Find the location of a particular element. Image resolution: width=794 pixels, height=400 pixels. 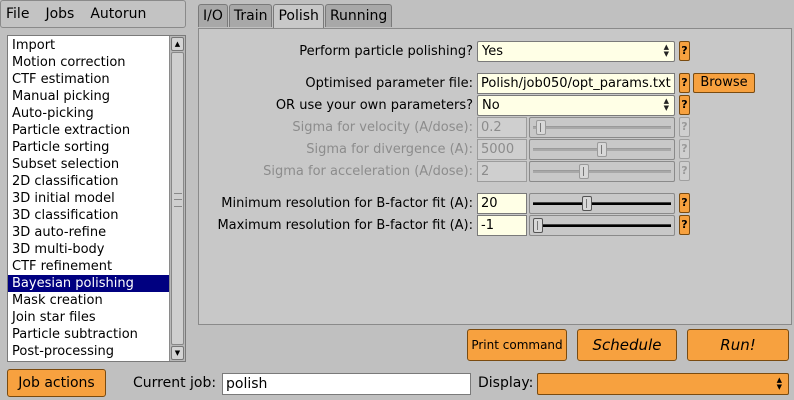

job-actions-button: Job actions is located at coordinates (56, 383).